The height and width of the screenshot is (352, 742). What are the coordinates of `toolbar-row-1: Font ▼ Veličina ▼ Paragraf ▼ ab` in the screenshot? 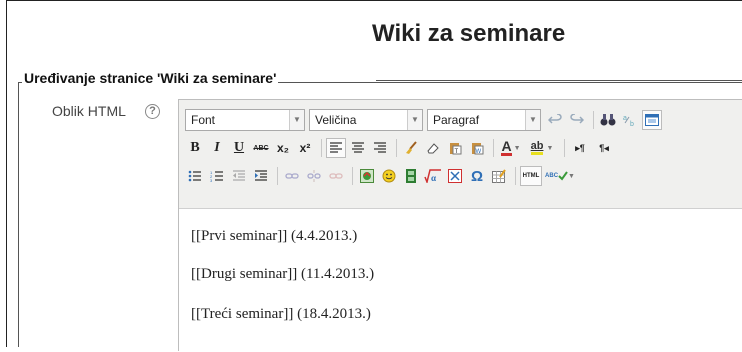 It's located at (424, 120).